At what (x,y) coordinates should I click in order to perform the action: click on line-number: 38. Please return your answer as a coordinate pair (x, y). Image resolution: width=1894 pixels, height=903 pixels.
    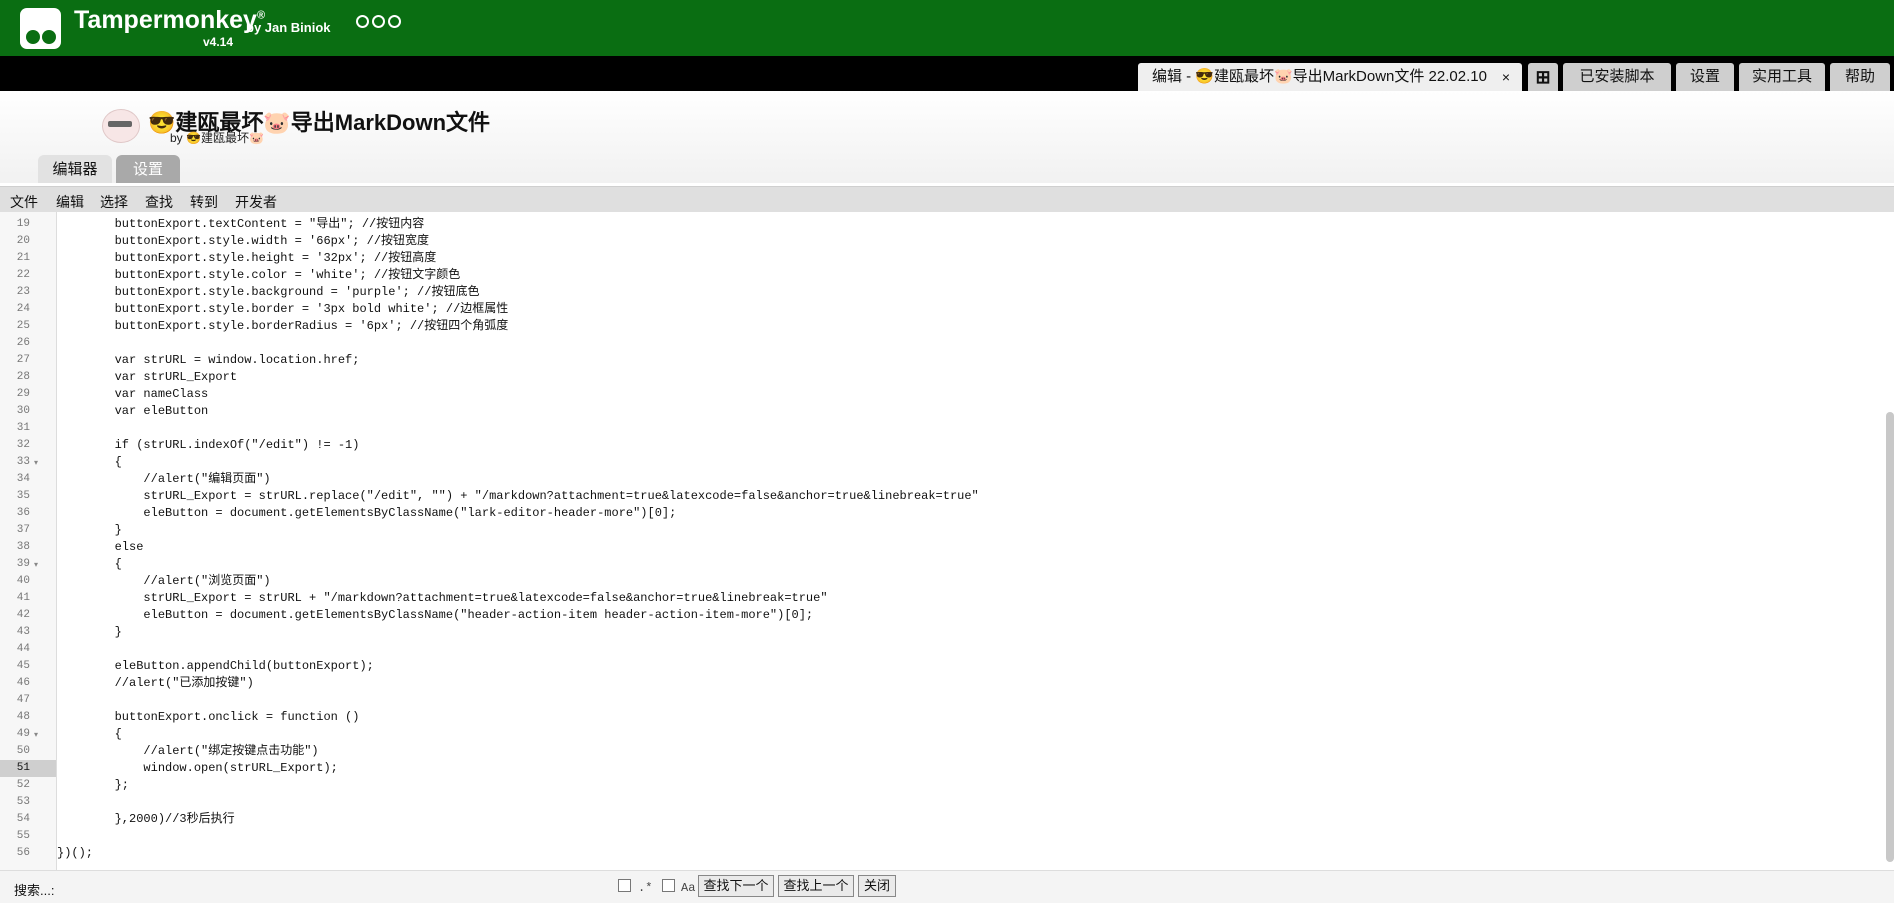
    Looking at the image, I should click on (23, 547).